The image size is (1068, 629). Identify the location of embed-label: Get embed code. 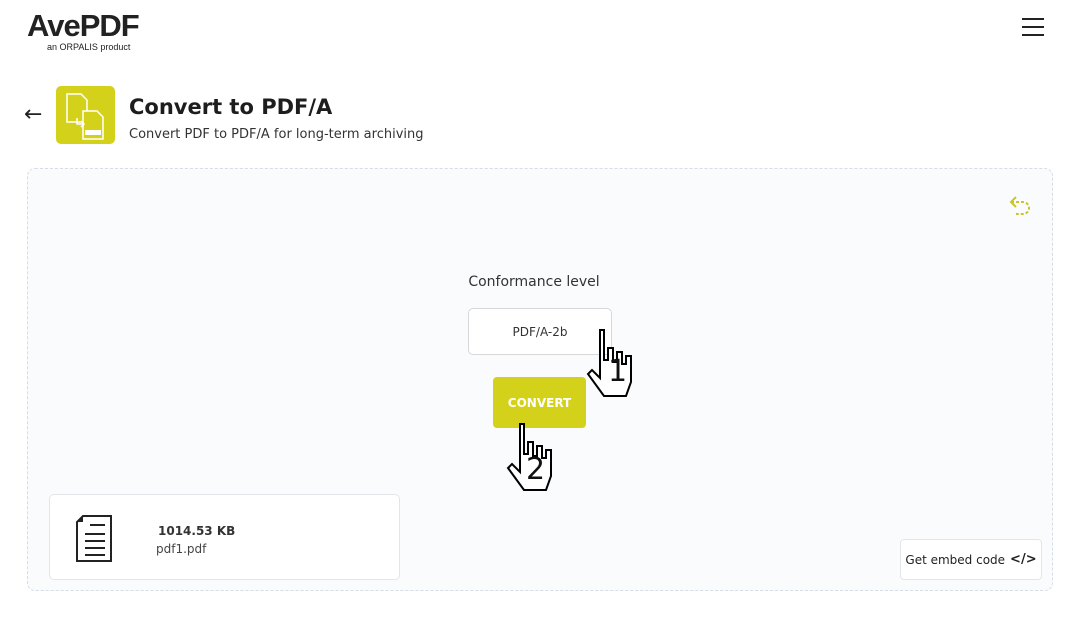
(955, 559).